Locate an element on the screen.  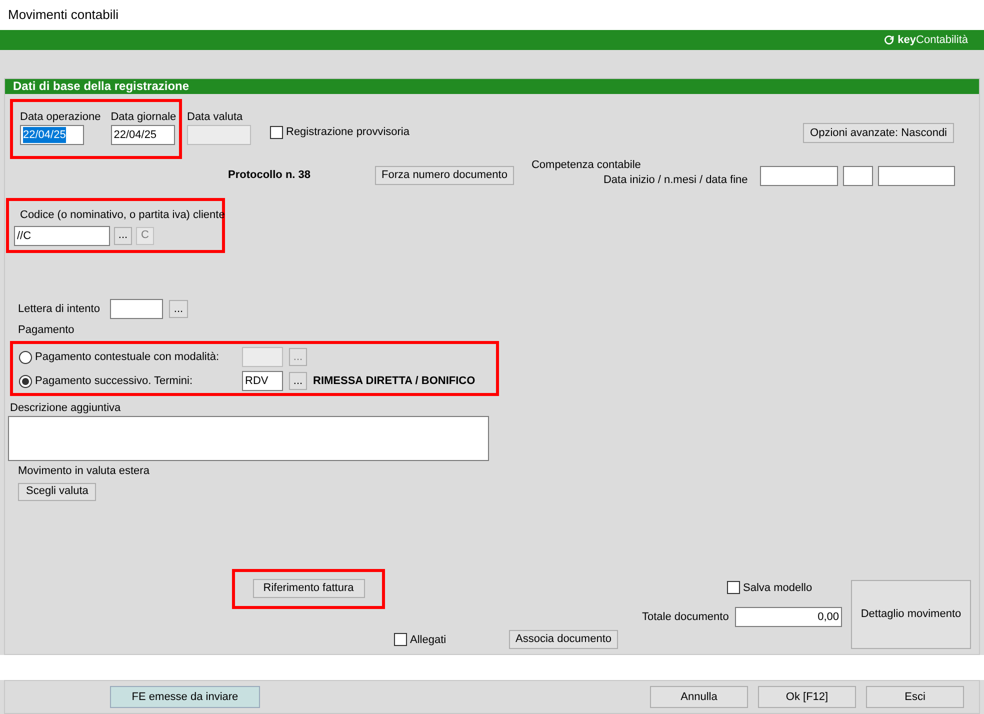
section-label: Competenza contabile is located at coordinates (586, 165).